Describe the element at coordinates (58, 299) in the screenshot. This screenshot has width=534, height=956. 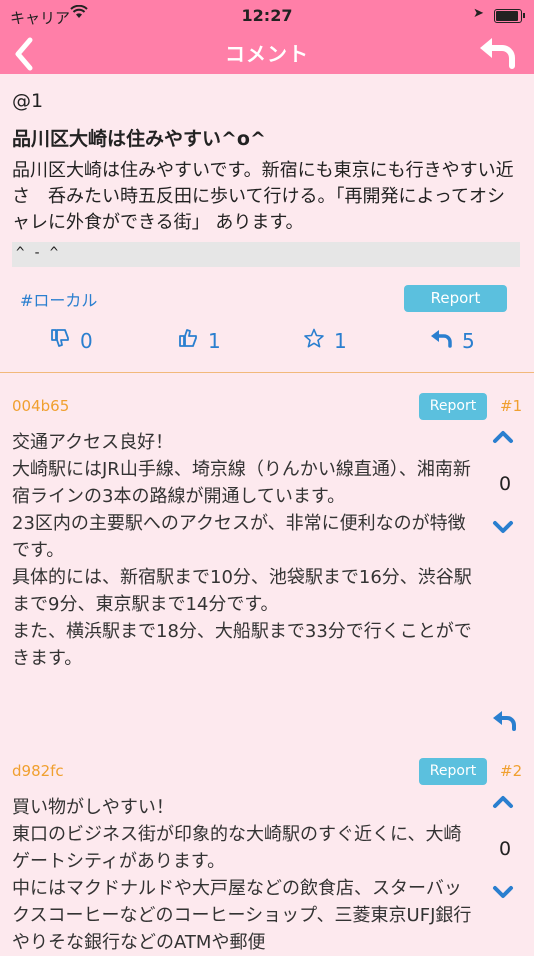
I see `post-tag-link: #ローカル` at that location.